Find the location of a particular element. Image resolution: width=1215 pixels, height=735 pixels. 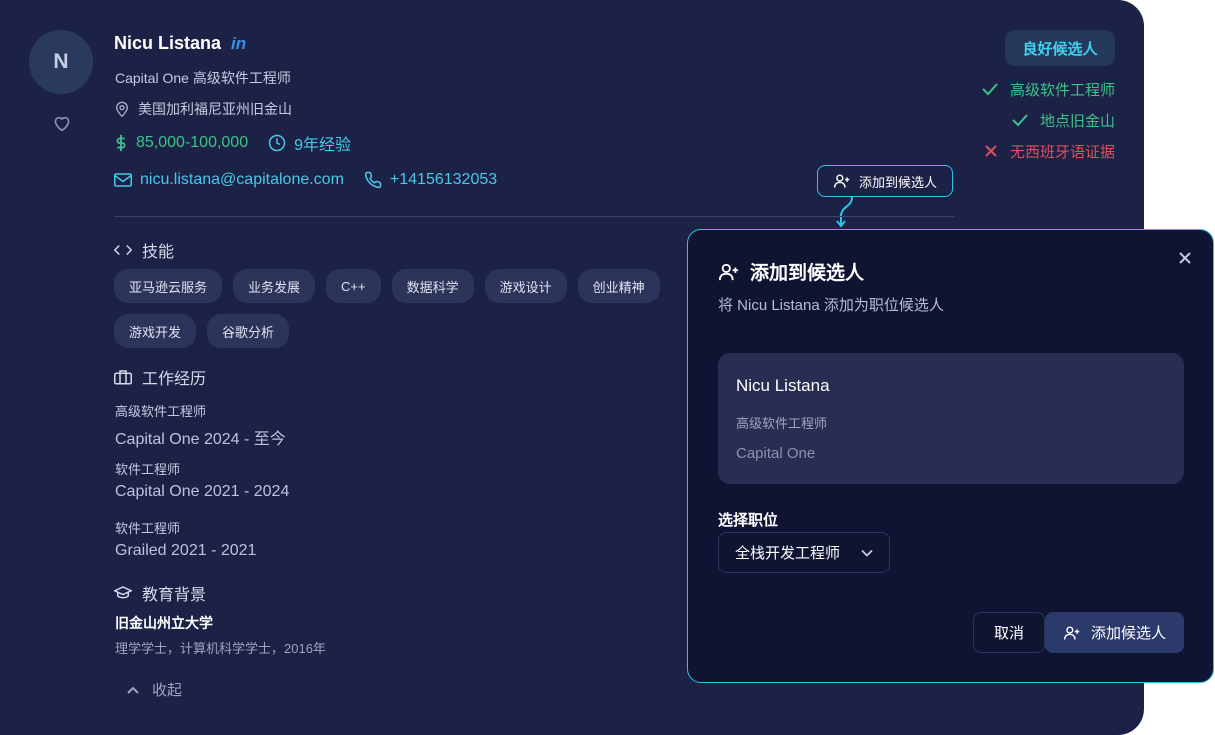

skills-list: 亚马逊云服务 业务发展 C++ 数据科学 游戏设计 创业精神 游戏开发 谷歌分析 is located at coordinates (394, 308).